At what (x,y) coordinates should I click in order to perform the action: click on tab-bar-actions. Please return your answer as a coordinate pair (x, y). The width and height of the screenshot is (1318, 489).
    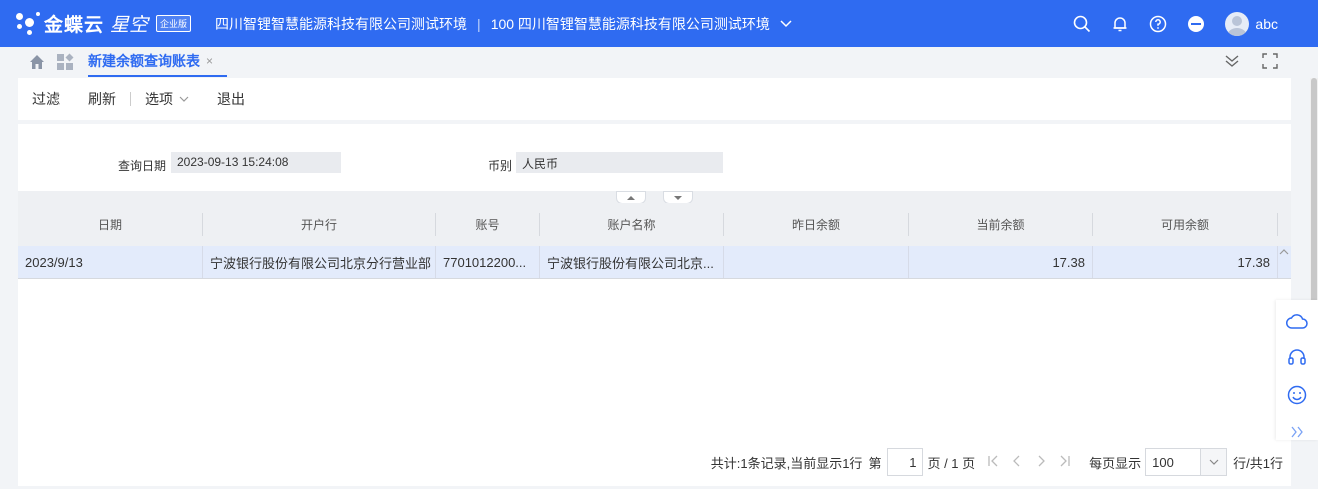
    Looking at the image, I should click on (1251, 62).